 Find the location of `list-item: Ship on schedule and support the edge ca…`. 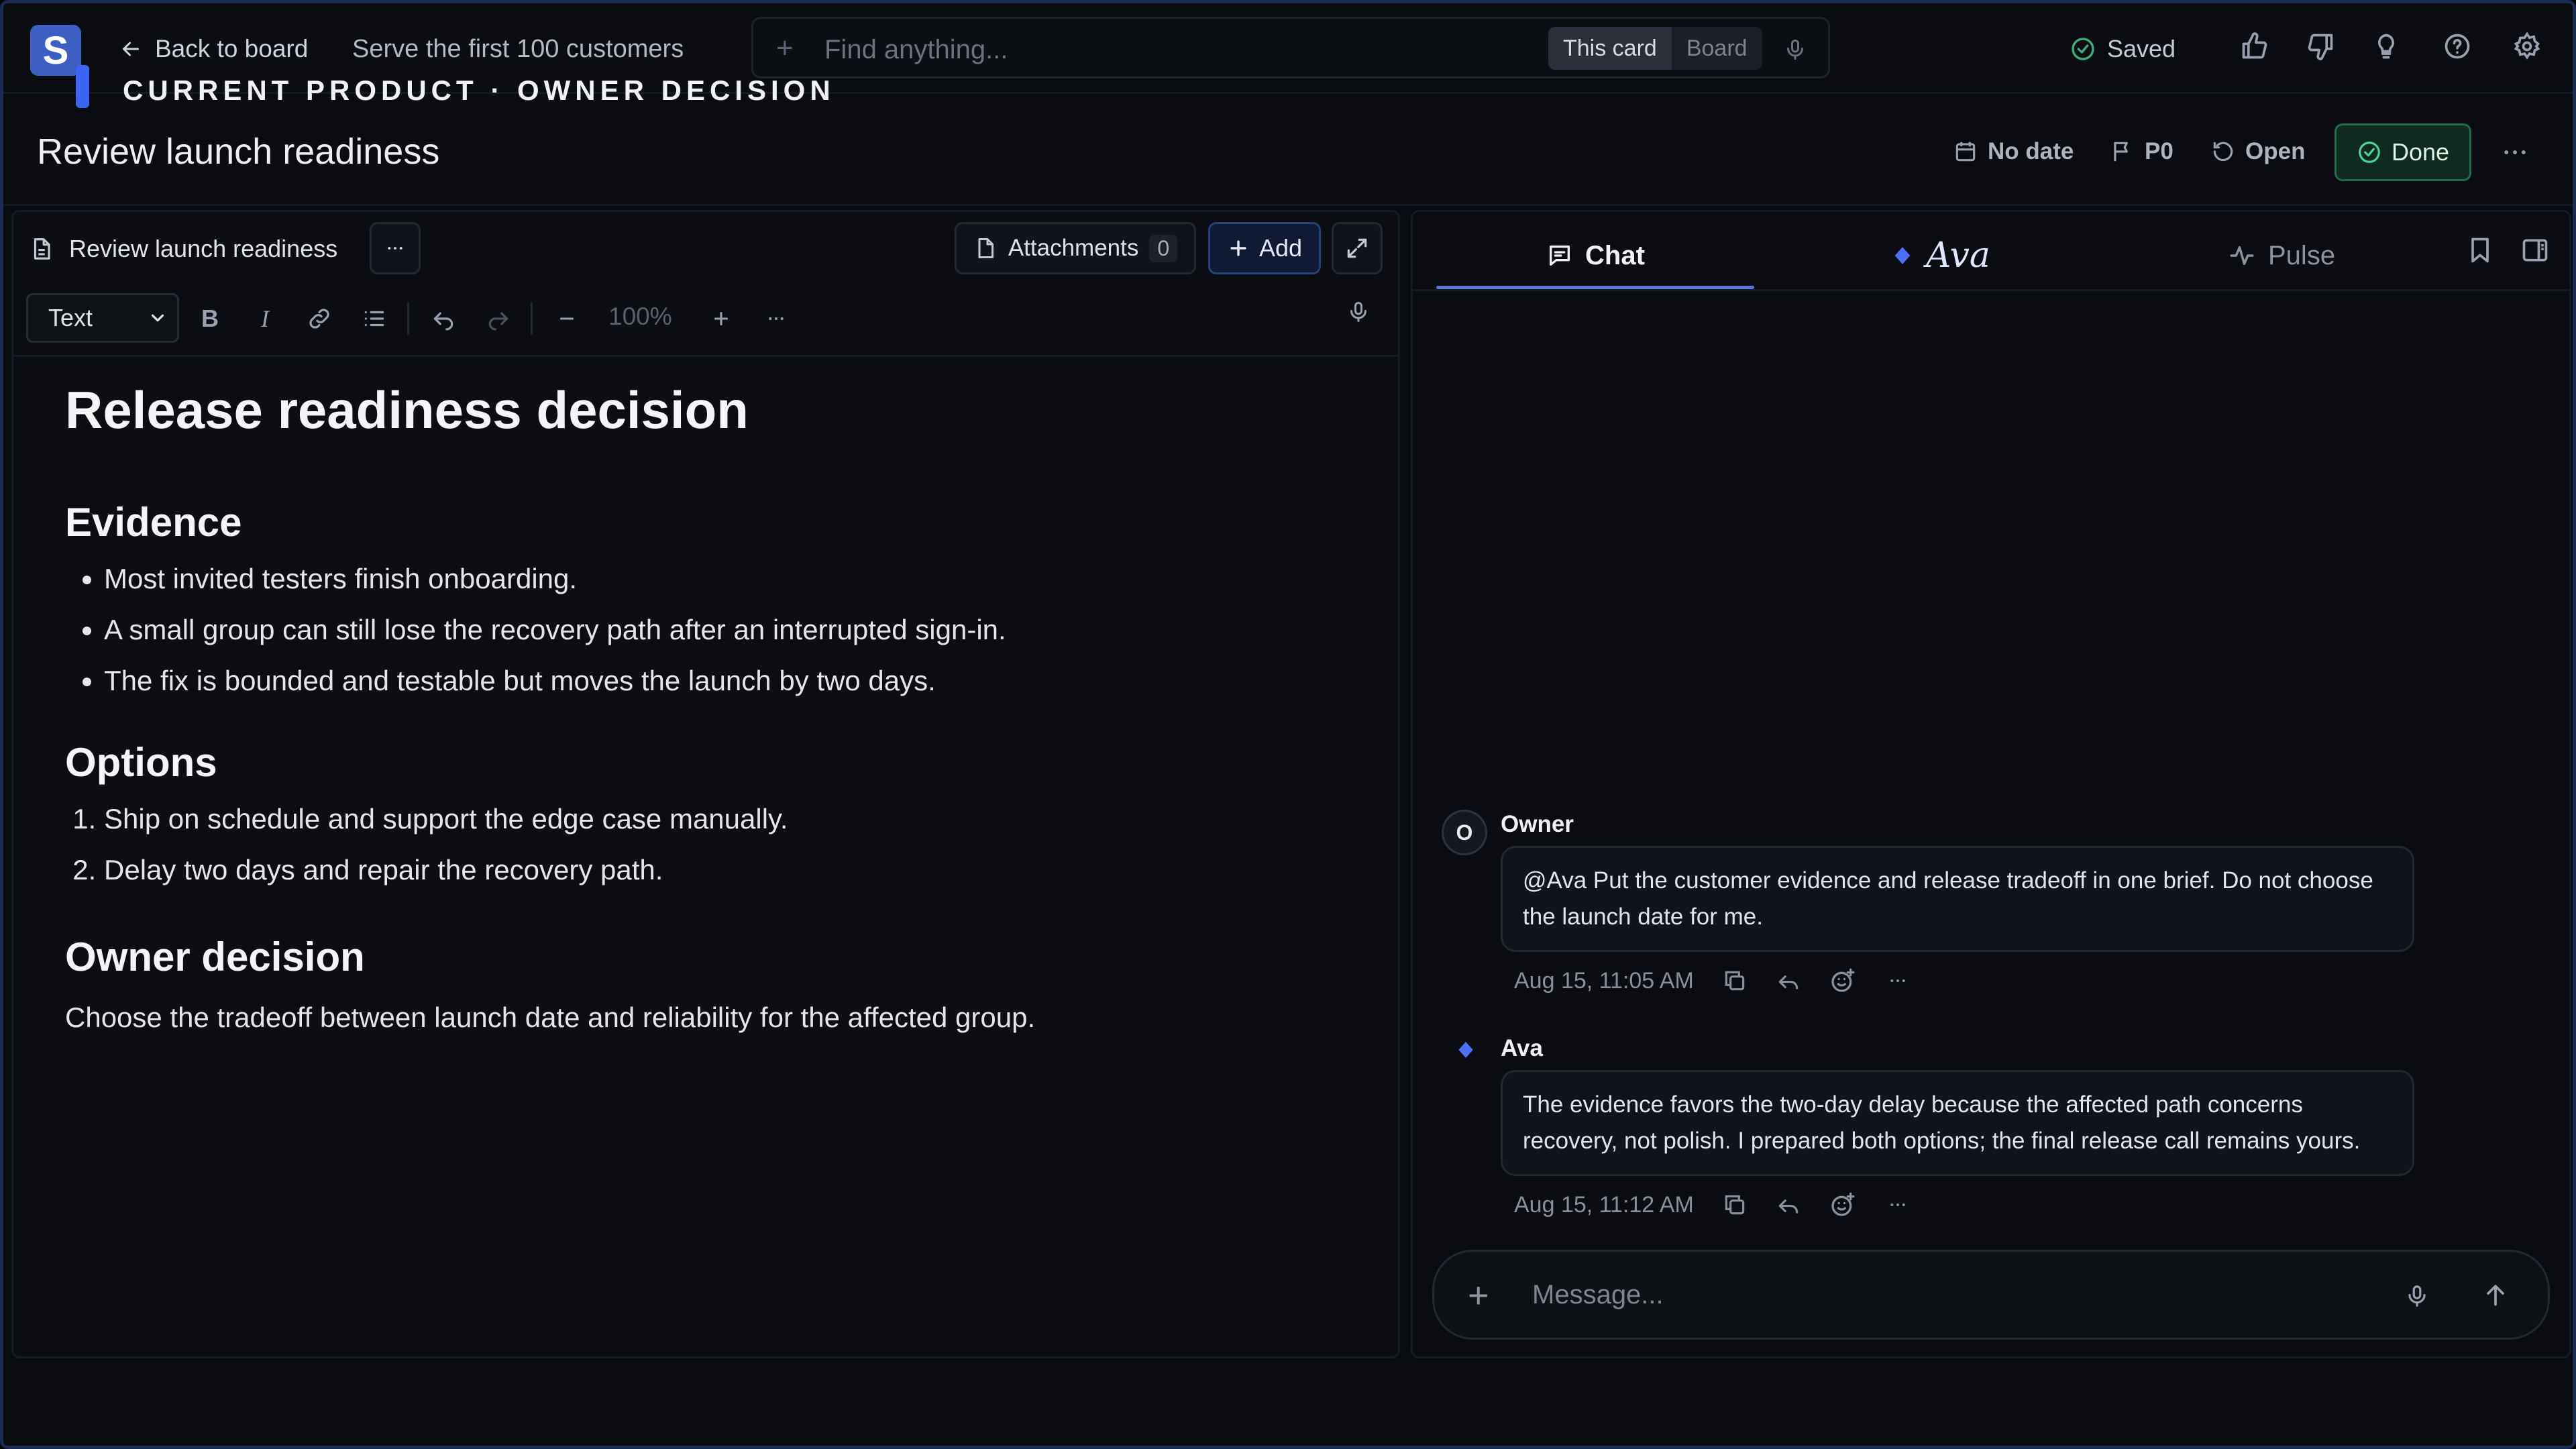

list-item: Ship on schedule and support the edge ca… is located at coordinates (722, 819).